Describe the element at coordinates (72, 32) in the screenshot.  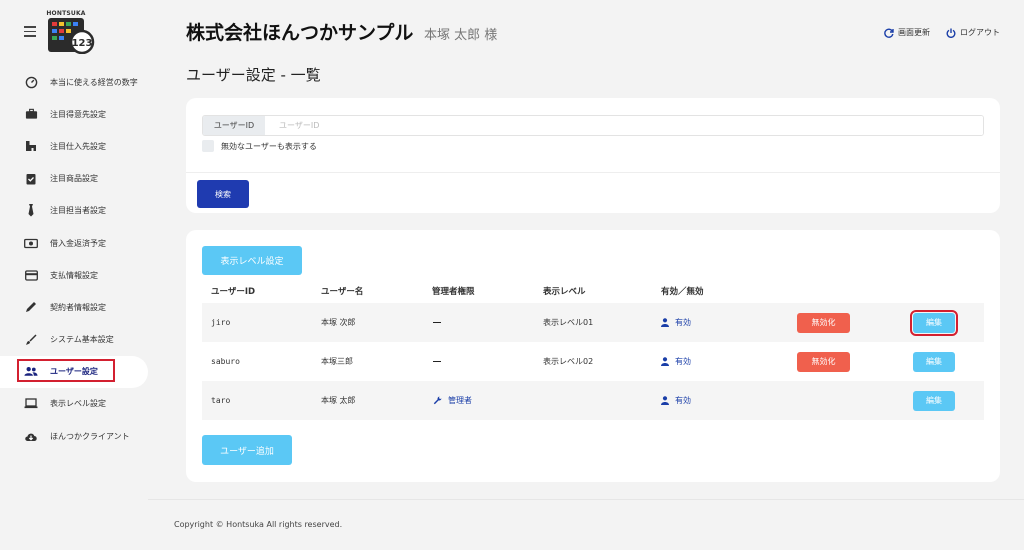
I see `logo: HONTSUKA 123` at that location.